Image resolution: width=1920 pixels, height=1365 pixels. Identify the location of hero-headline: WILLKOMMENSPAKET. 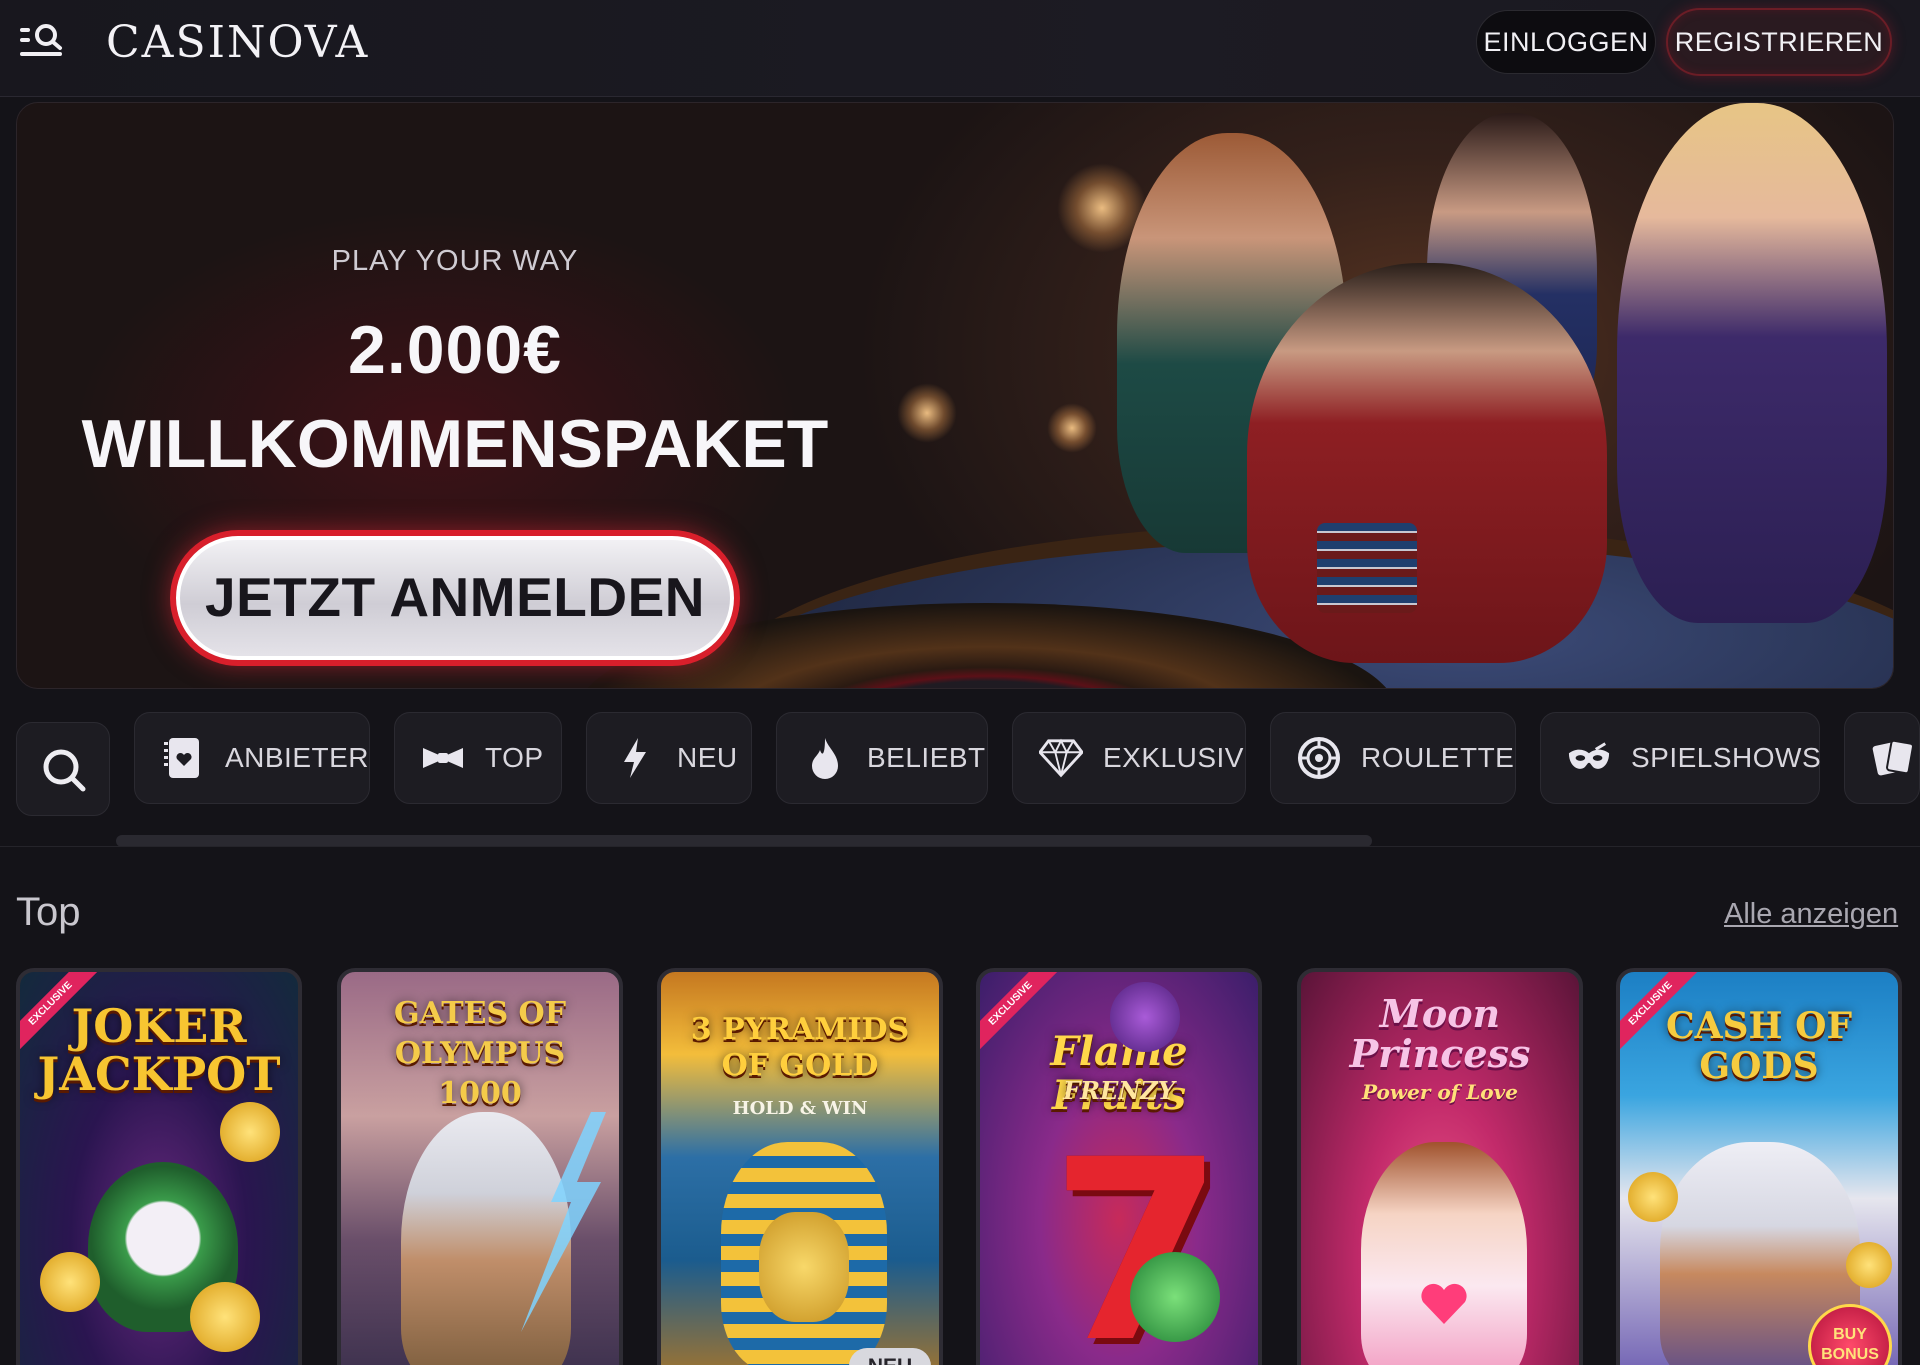
(455, 444).